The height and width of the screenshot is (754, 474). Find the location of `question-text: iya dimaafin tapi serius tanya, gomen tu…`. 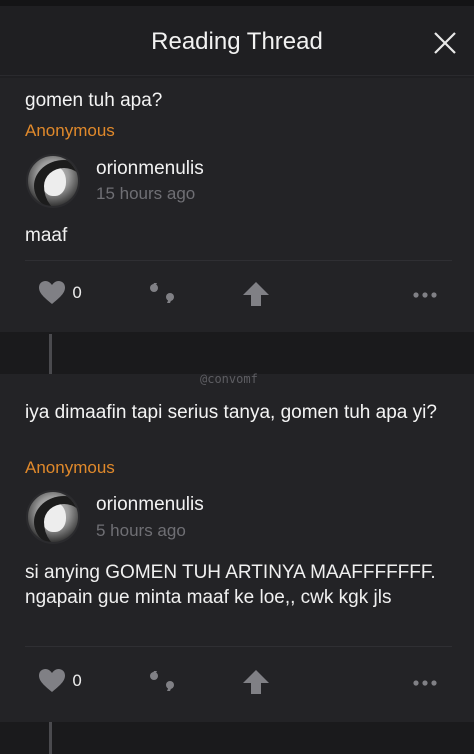

question-text: iya dimaafin tapi serius tanya, gomen tu… is located at coordinates (231, 412).